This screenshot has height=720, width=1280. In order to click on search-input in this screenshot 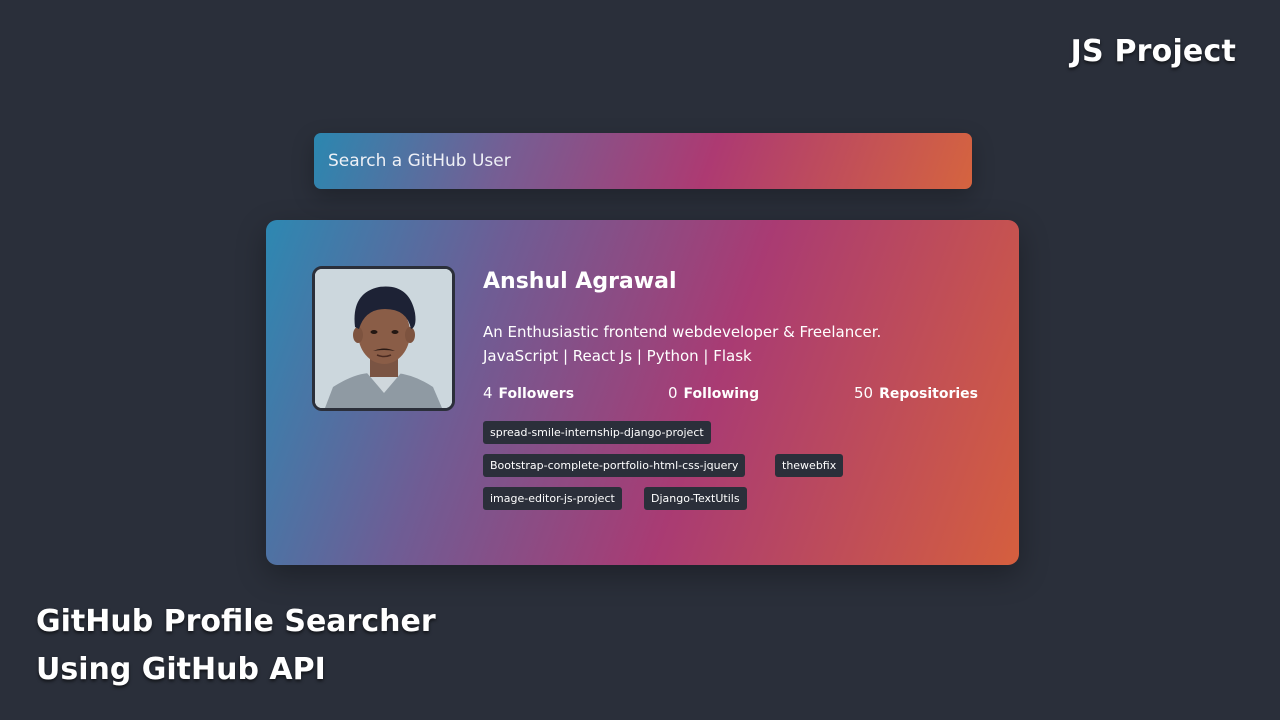, I will do `click(643, 161)`.